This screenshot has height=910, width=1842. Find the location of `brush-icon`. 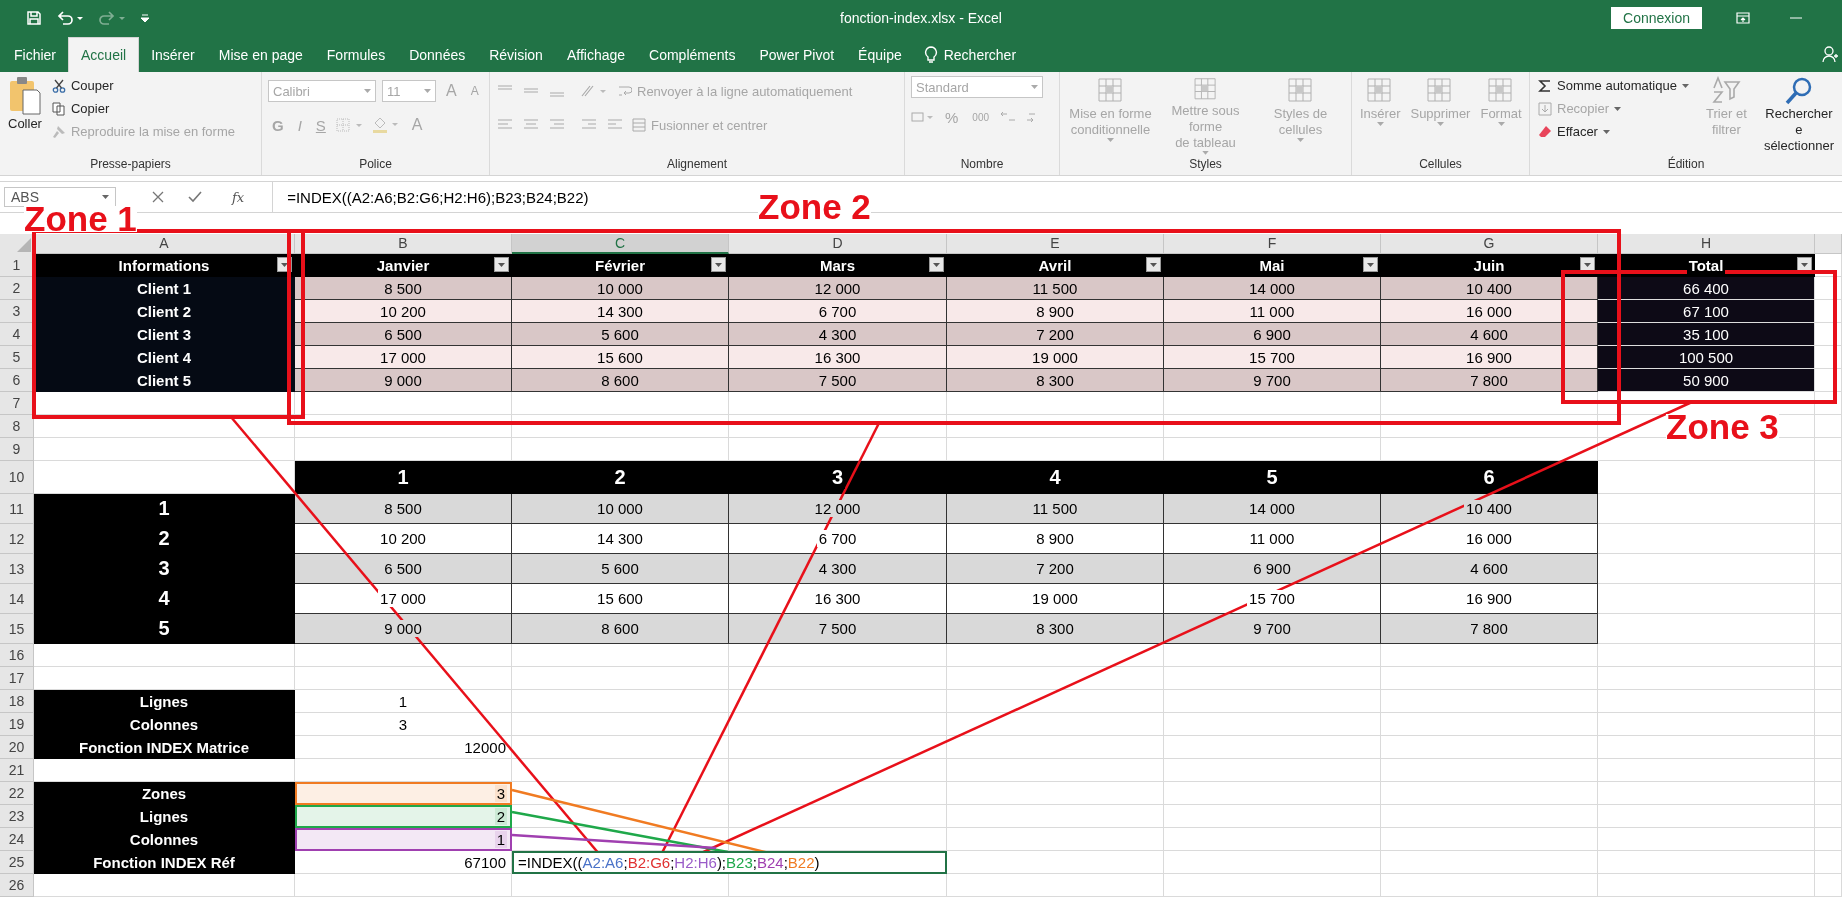

brush-icon is located at coordinates (58, 131).